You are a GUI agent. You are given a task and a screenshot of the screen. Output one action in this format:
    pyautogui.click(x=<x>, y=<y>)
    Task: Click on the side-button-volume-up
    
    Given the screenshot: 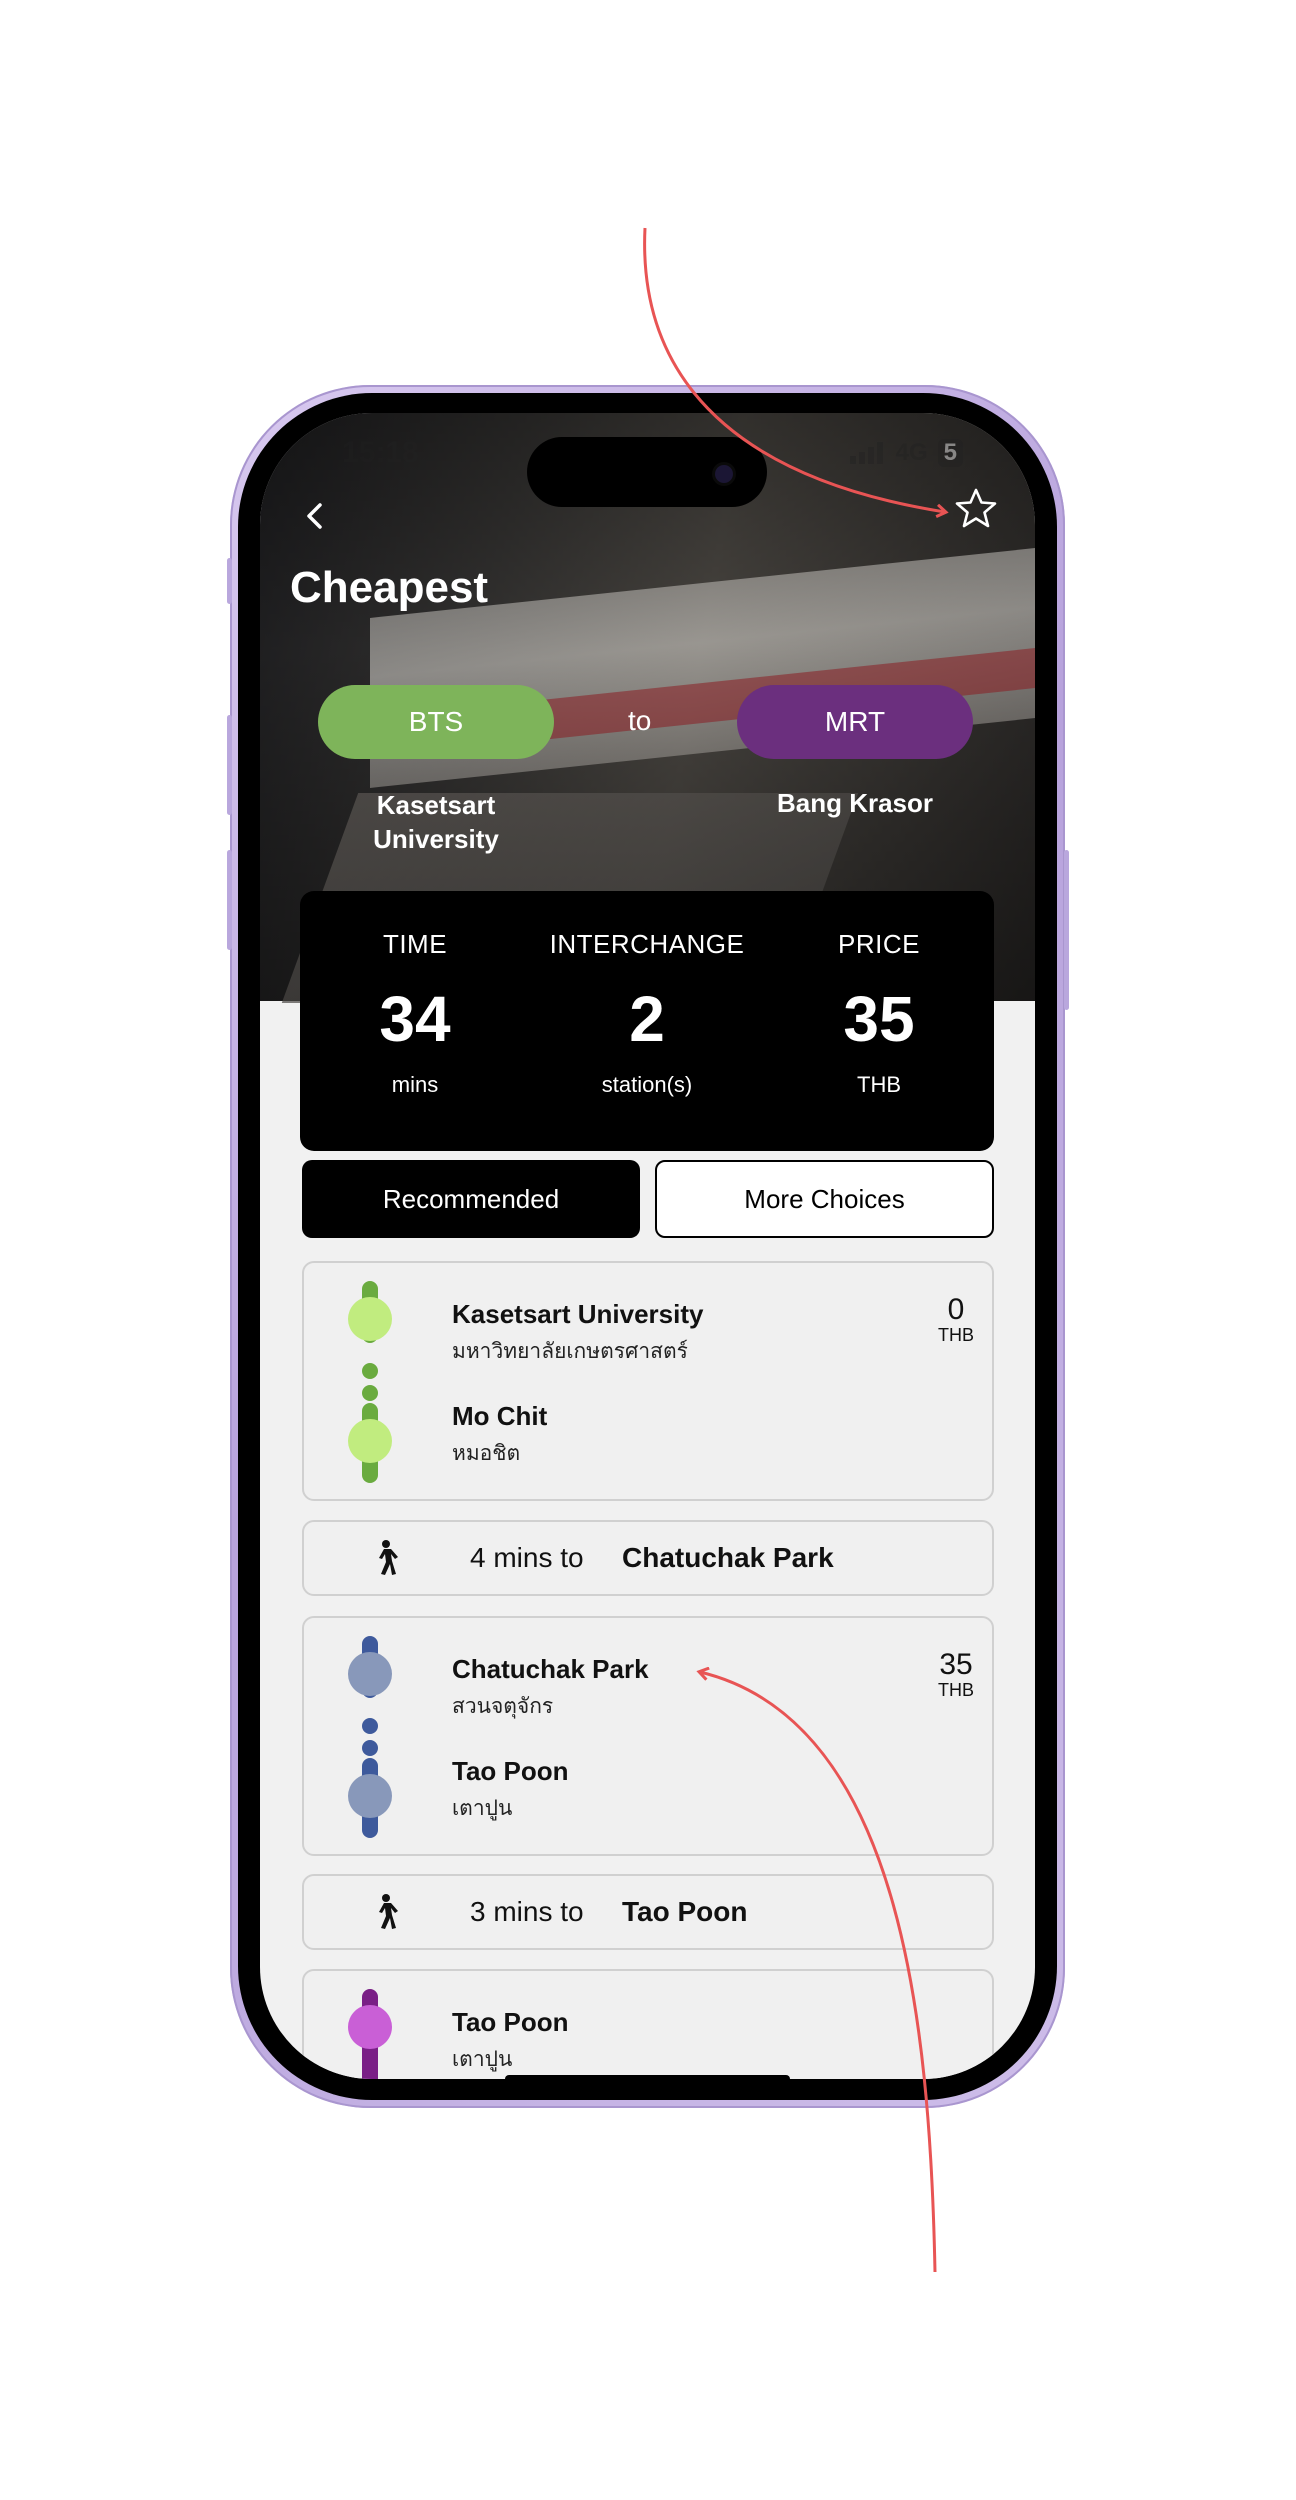 What is the action you would take?
    pyautogui.click(x=229, y=765)
    